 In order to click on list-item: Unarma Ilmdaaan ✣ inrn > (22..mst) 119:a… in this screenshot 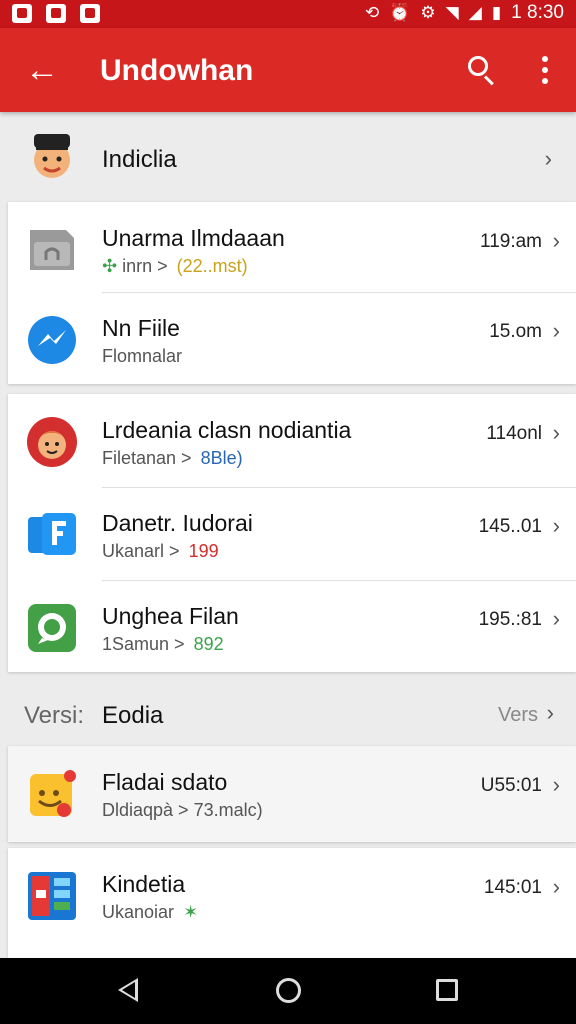, I will do `click(292, 249)`.